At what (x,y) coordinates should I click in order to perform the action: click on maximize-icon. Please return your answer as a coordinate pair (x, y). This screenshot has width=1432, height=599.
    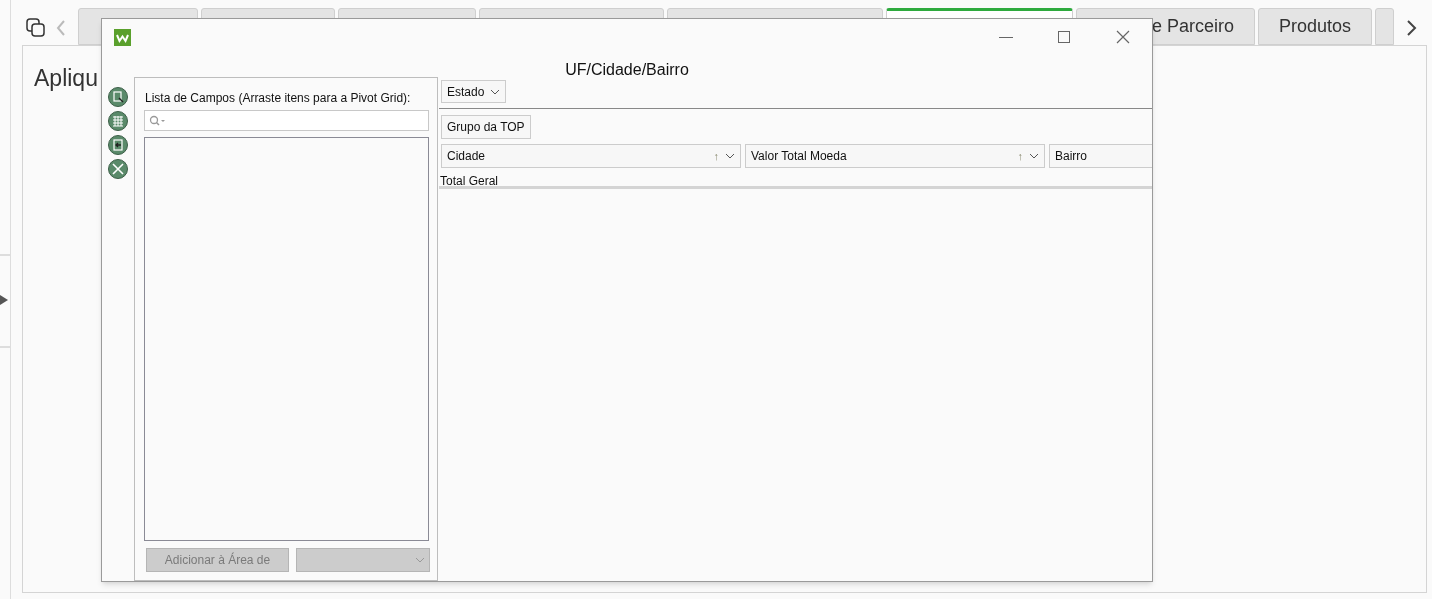
    Looking at the image, I should click on (1064, 37).